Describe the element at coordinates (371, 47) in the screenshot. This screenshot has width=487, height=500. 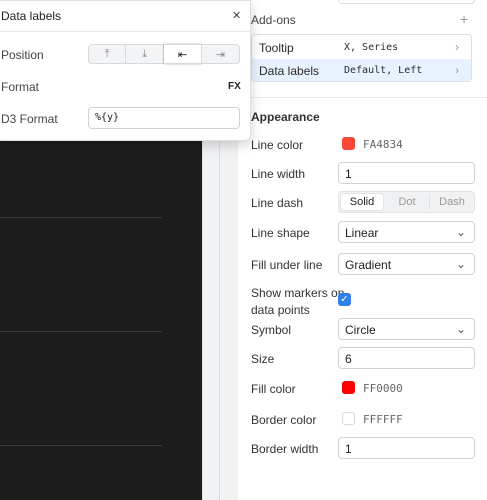
I see `addon-item-value: X, Series` at that location.